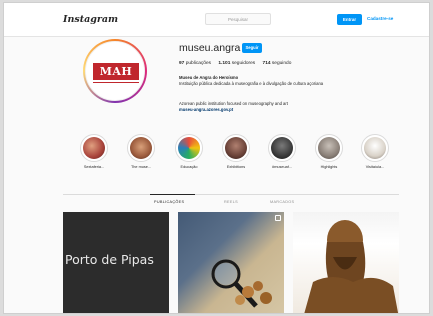 The height and width of the screenshot is (316, 433). I want to click on avatar-logo-underline, so click(116, 82).